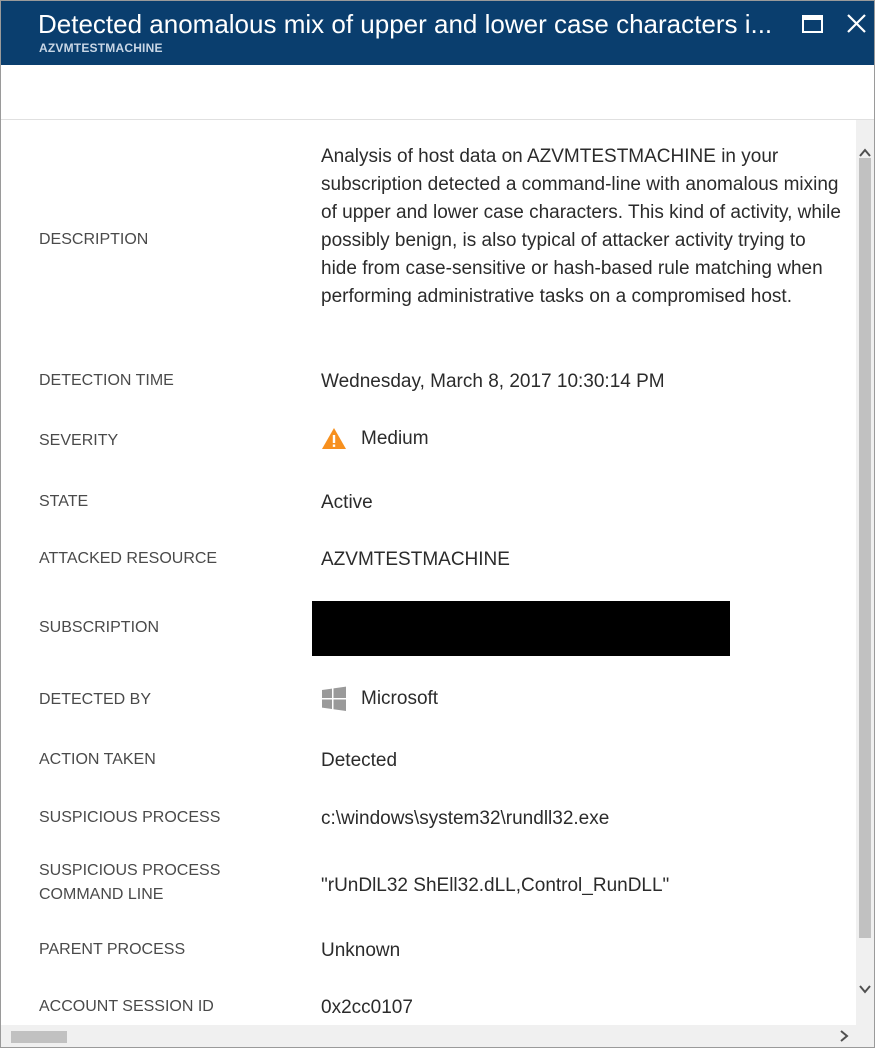 This screenshot has width=875, height=1048. What do you see at coordinates (101, 894) in the screenshot?
I see `command-line-label-line2: COMMAND LINE` at bounding box center [101, 894].